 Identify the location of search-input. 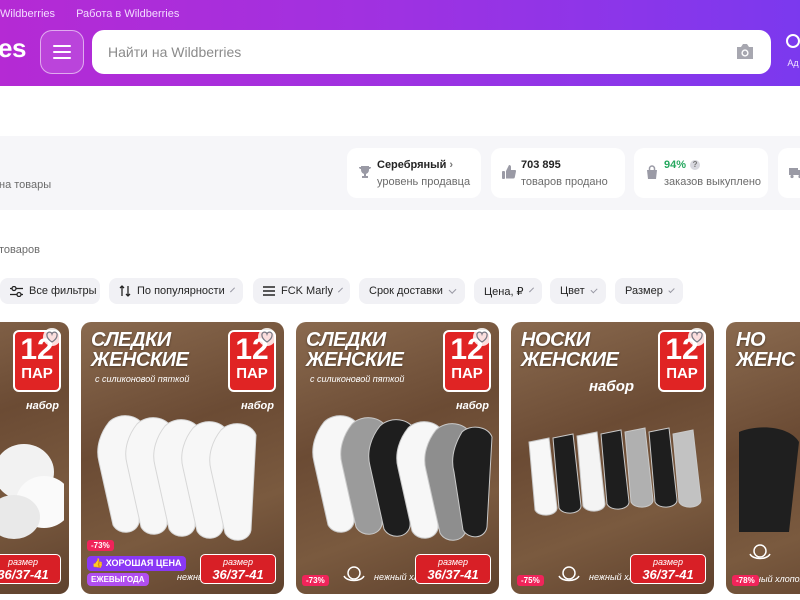
(392, 52).